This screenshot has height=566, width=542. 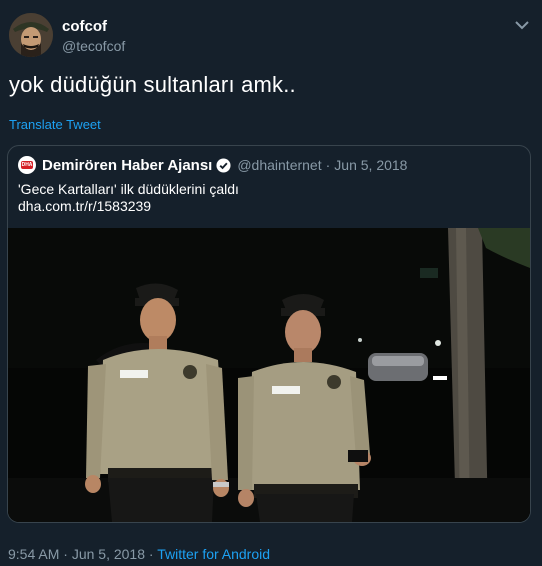 What do you see at coordinates (33, 554) in the screenshot?
I see `tweet-time: 9:54 AM` at bounding box center [33, 554].